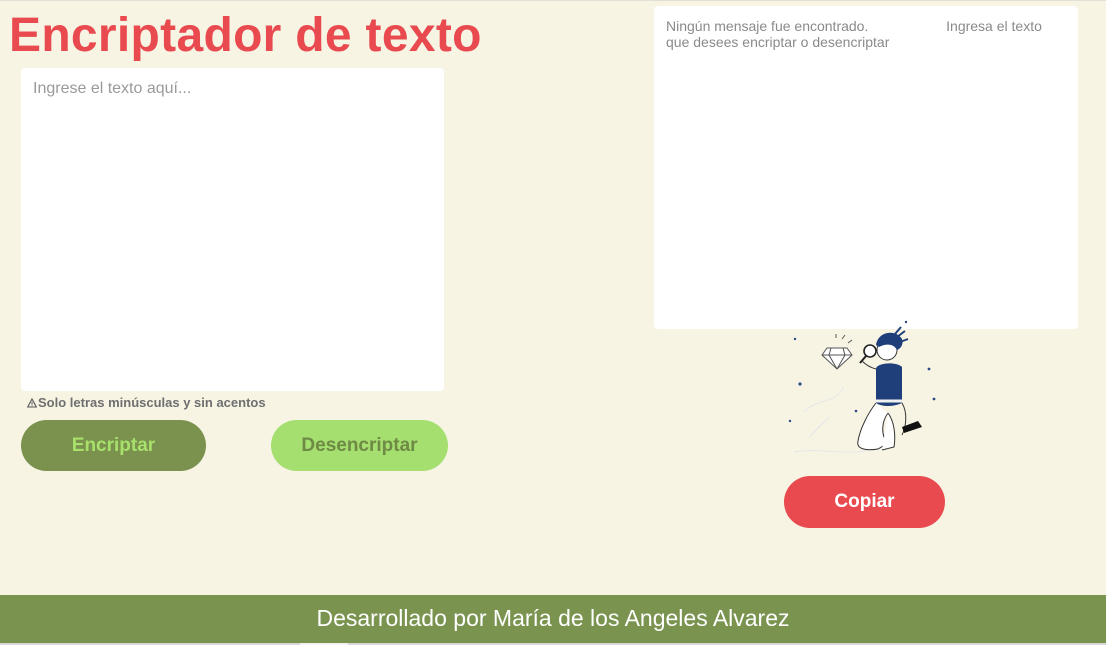 The width and height of the screenshot is (1106, 645). Describe the element at coordinates (113, 445) in the screenshot. I see `encrypt-button: Encriptar` at that location.